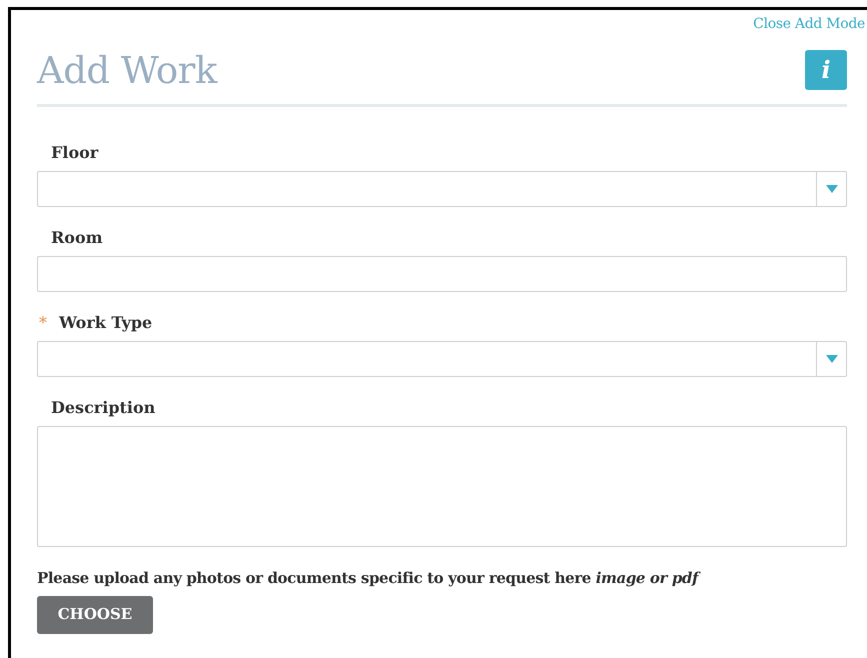 The image size is (867, 658). Describe the element at coordinates (105, 323) in the screenshot. I see `field-label: Work Type` at that location.